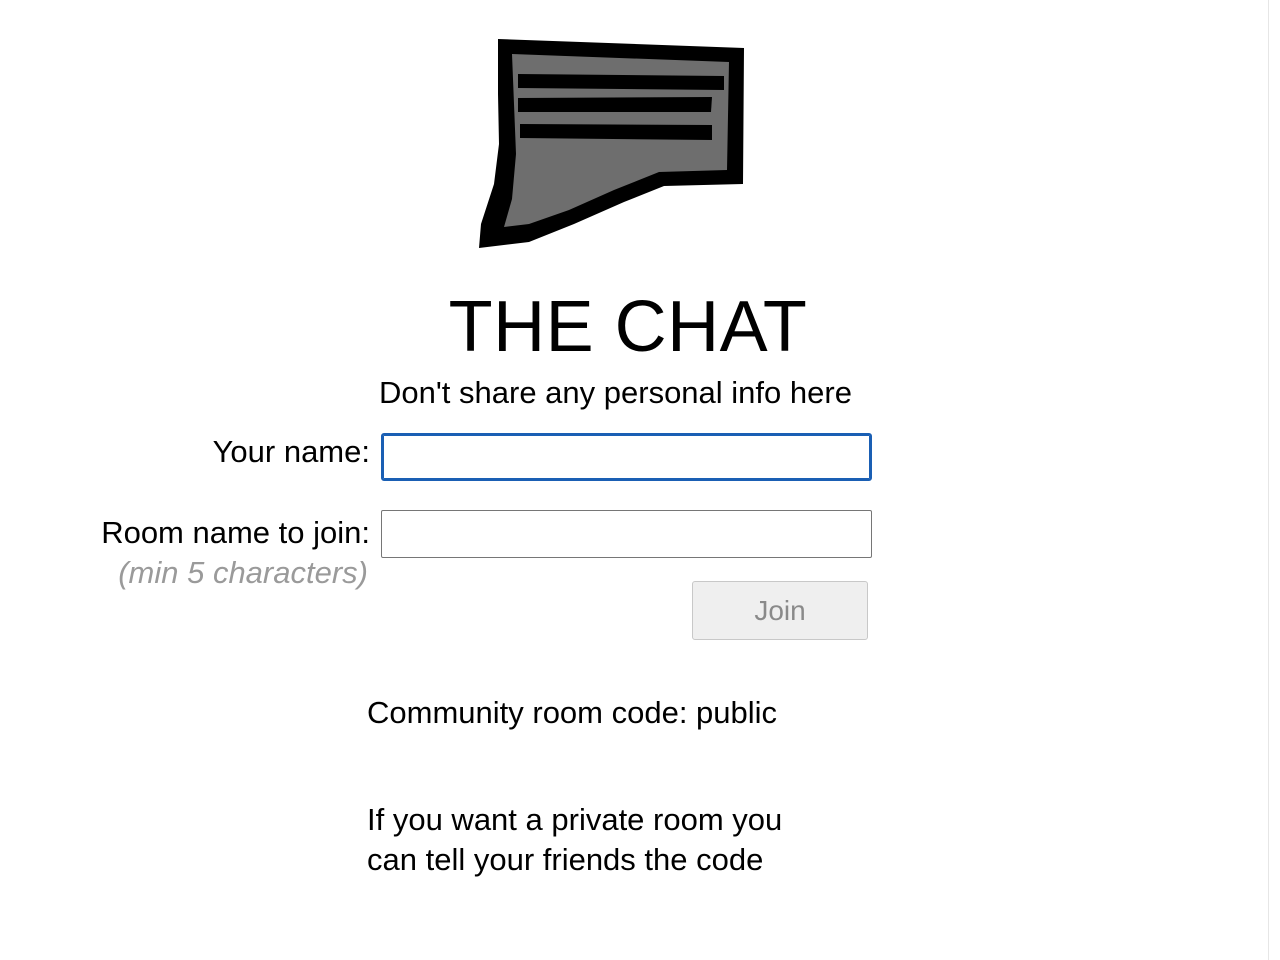 The width and height of the screenshot is (1280, 960). Describe the element at coordinates (628, 327) in the screenshot. I see `app-title: THE CHAT` at that location.